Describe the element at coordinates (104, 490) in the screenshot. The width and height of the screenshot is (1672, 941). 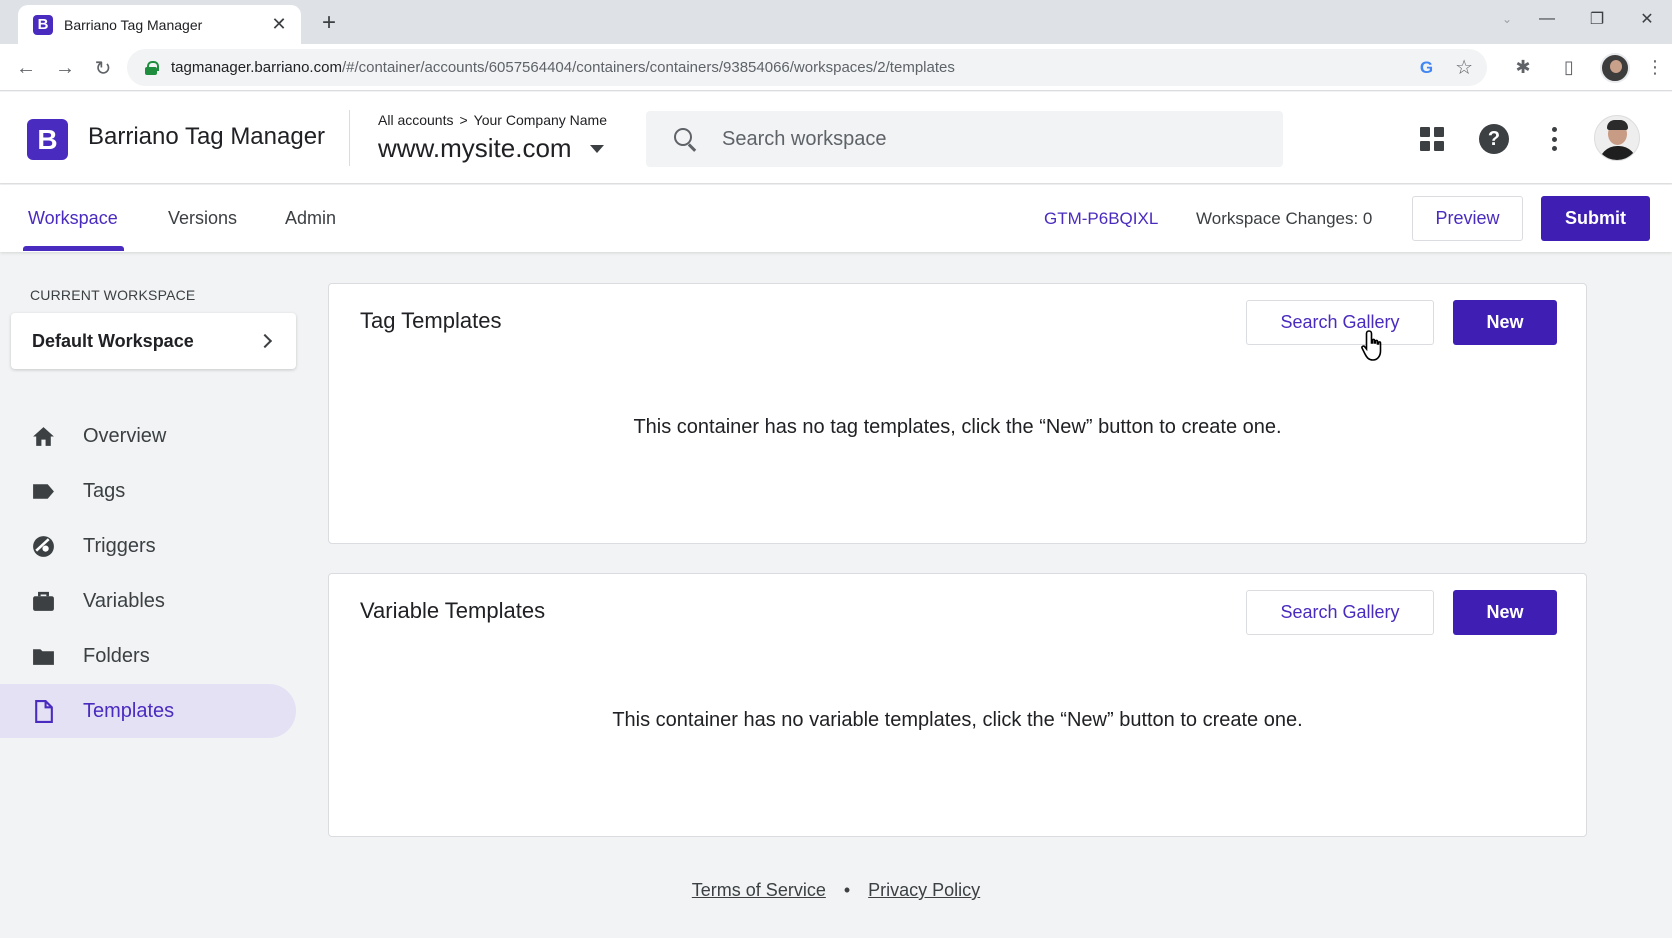
I see `sidebar-item-label: Tags` at that location.